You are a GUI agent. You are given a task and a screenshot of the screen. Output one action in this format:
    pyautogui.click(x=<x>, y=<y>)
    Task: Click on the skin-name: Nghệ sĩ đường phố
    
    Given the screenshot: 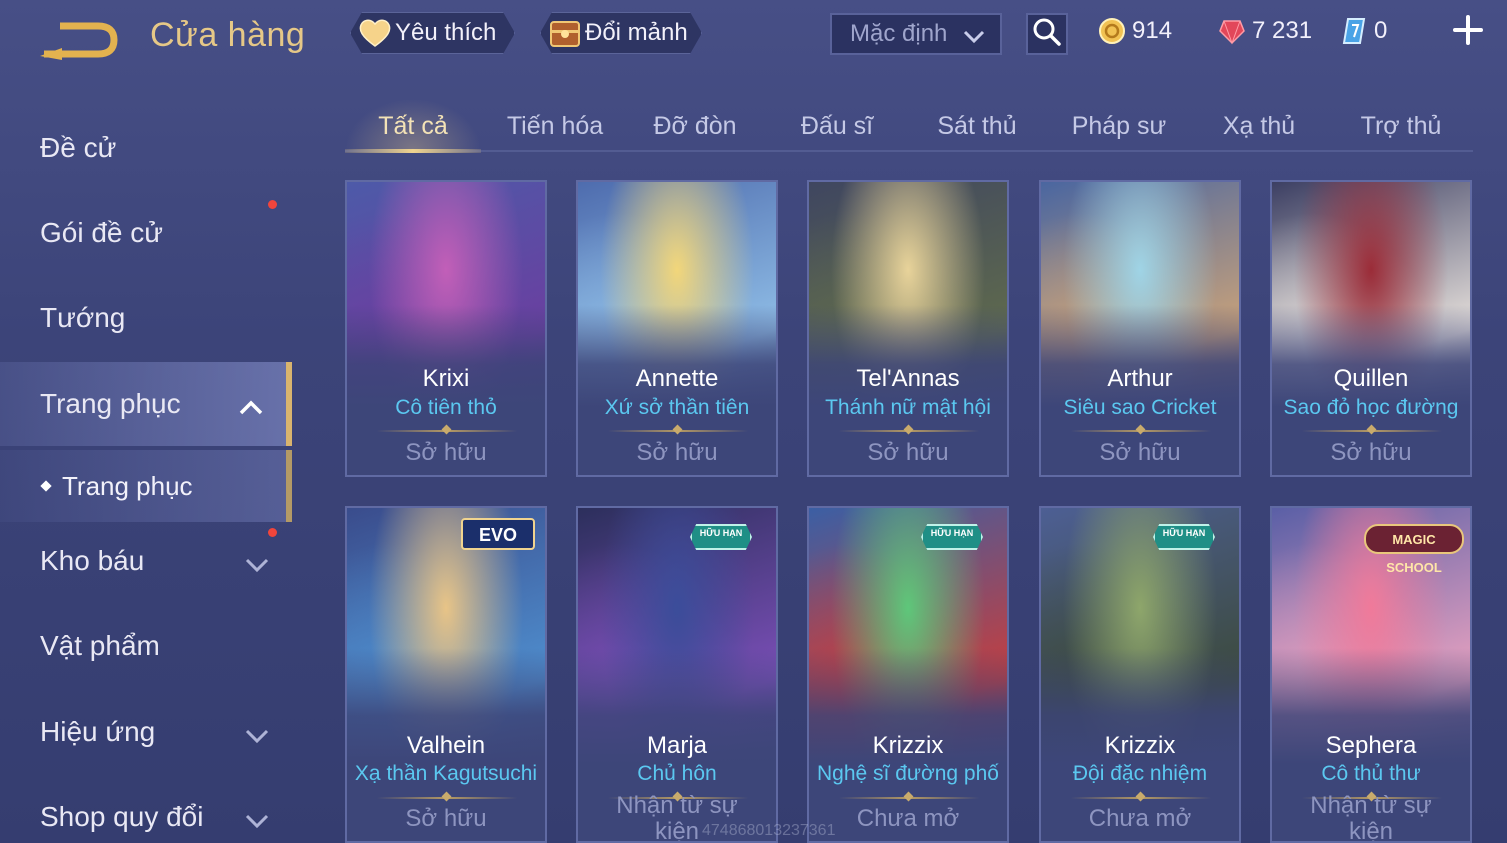 What is the action you would take?
    pyautogui.click(x=908, y=773)
    